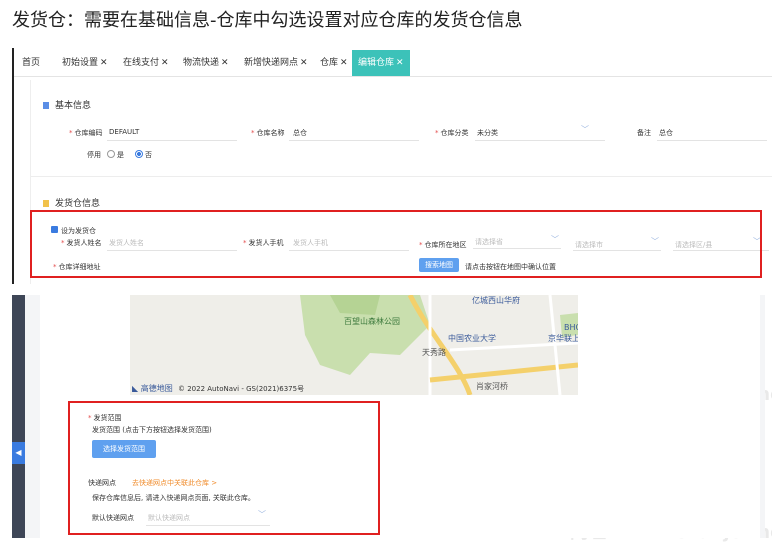 The width and height of the screenshot is (772, 547). I want to click on warehouse-code-input: DEFAULT, so click(124, 132).